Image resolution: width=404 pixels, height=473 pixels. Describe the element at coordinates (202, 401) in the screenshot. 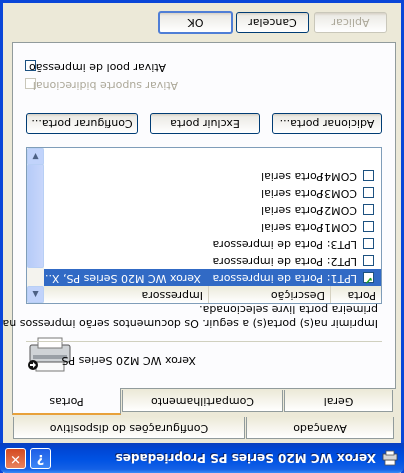

I see `tab-sharing: Compartilhamento` at that location.